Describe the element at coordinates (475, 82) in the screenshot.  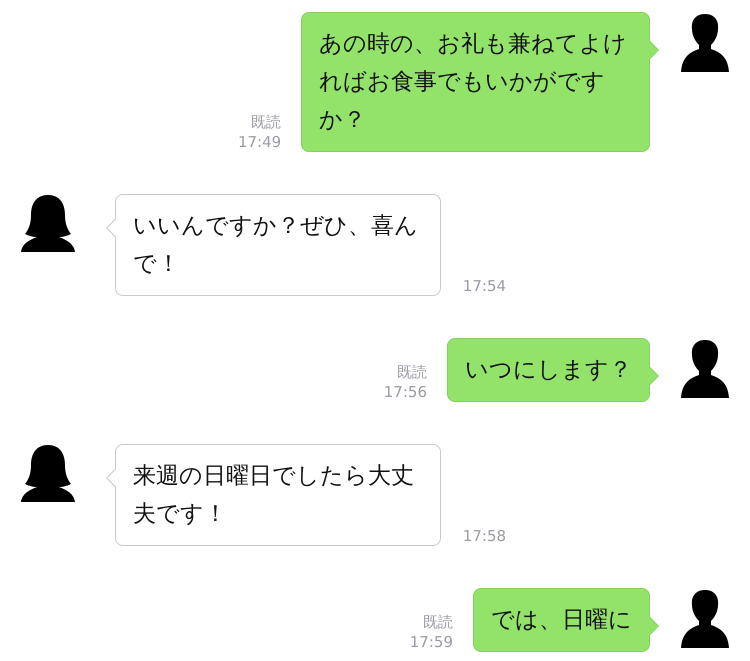
I see `message-bubble: あの時の、お礼も兼ねてよければお食事でもいかがですか？` at that location.